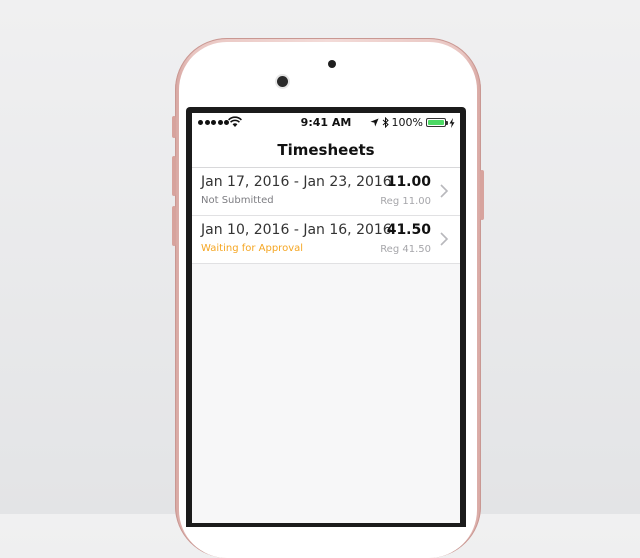  Describe the element at coordinates (174, 127) in the screenshot. I see `mute-switch` at that location.